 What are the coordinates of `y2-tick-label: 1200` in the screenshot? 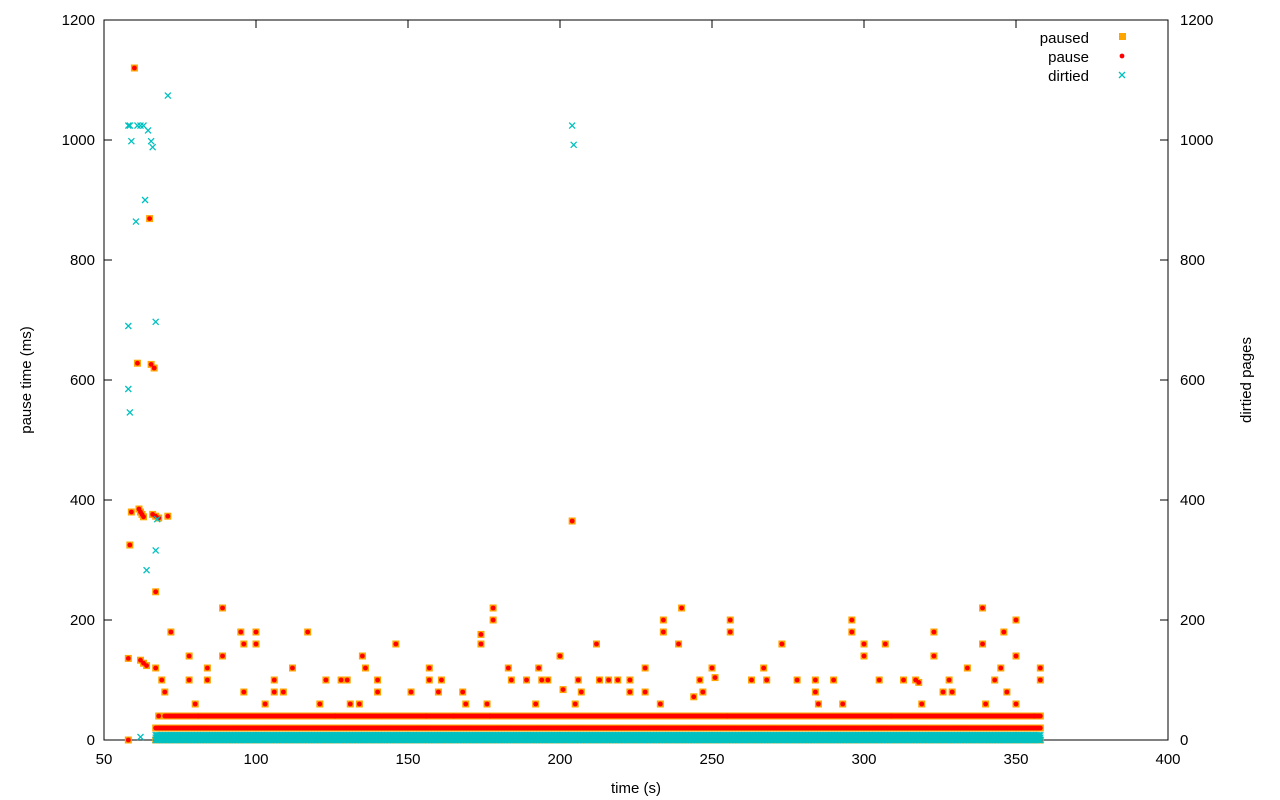 It's located at (1196, 20).